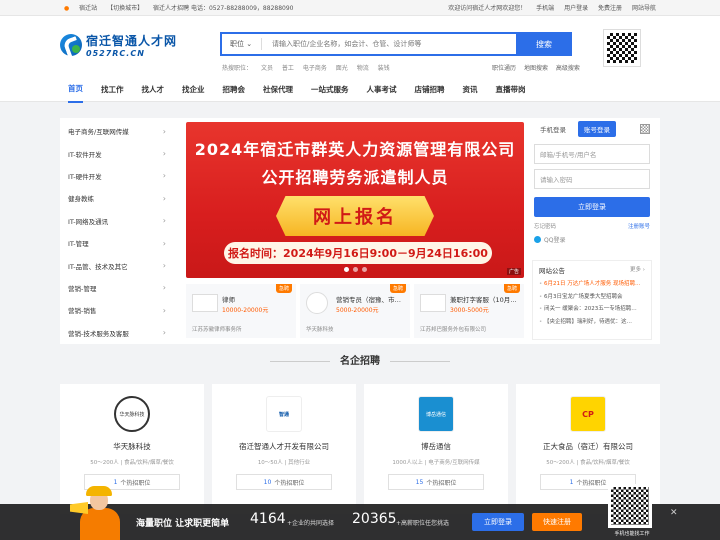 This screenshot has height=540, width=720. What do you see at coordinates (644, 8) in the screenshot?
I see `site-nav-link: 网站导航` at bounding box center [644, 8].